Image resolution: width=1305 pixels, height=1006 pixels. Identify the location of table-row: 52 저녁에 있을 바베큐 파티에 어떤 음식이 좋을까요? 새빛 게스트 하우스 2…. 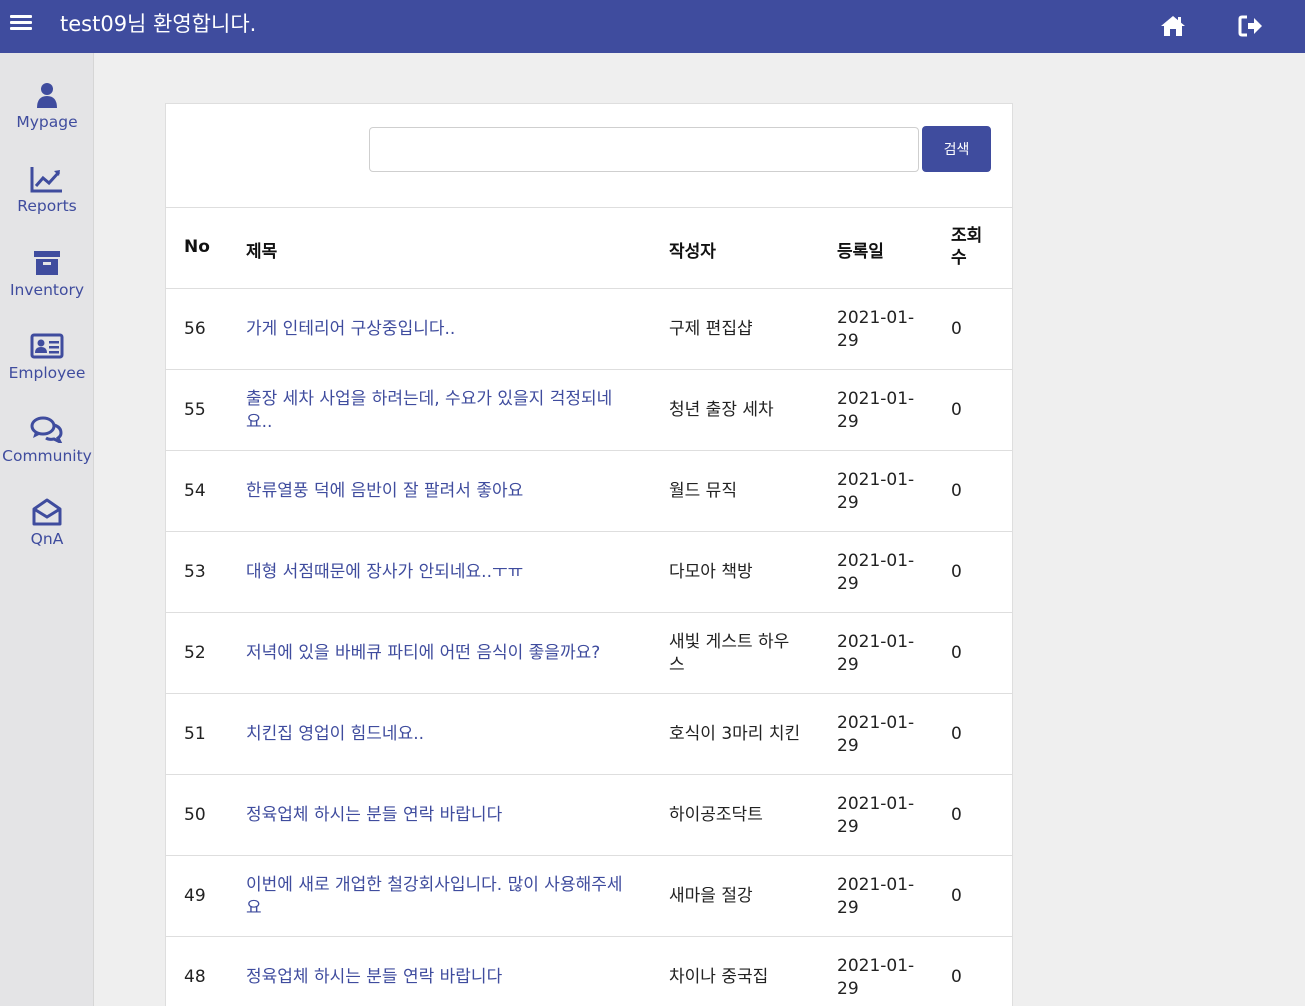
(589, 653).